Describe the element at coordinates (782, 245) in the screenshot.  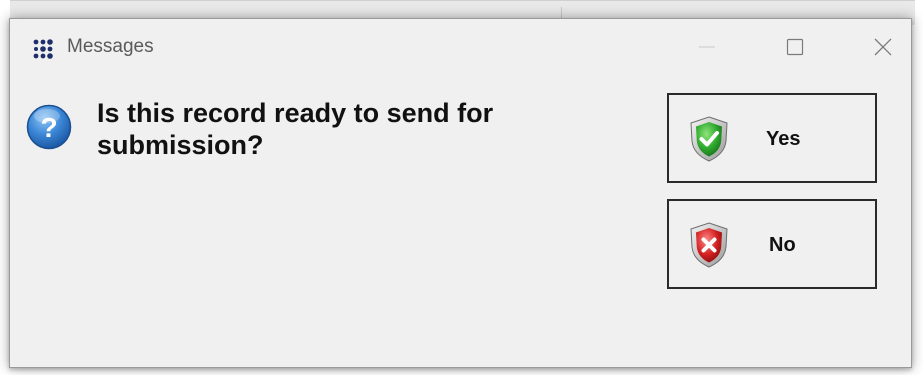
I see `no-button-label: No` at that location.